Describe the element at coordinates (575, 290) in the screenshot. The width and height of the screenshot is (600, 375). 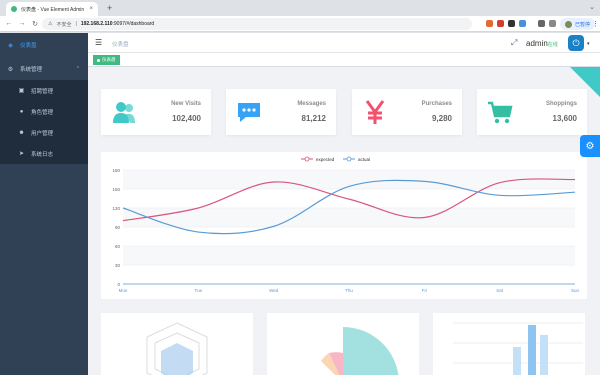
I see `x-tick-label: Sun` at that location.